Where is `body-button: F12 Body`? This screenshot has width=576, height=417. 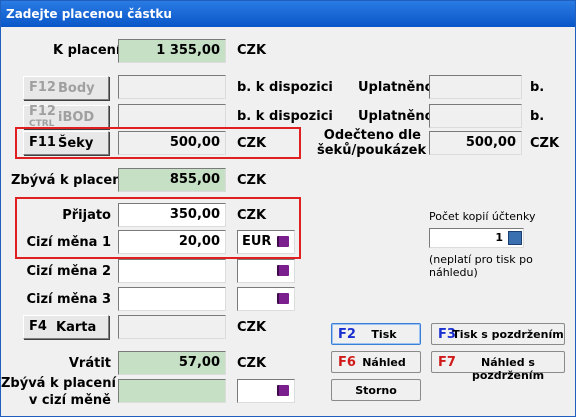
body-button: F12 Body is located at coordinates (66, 88).